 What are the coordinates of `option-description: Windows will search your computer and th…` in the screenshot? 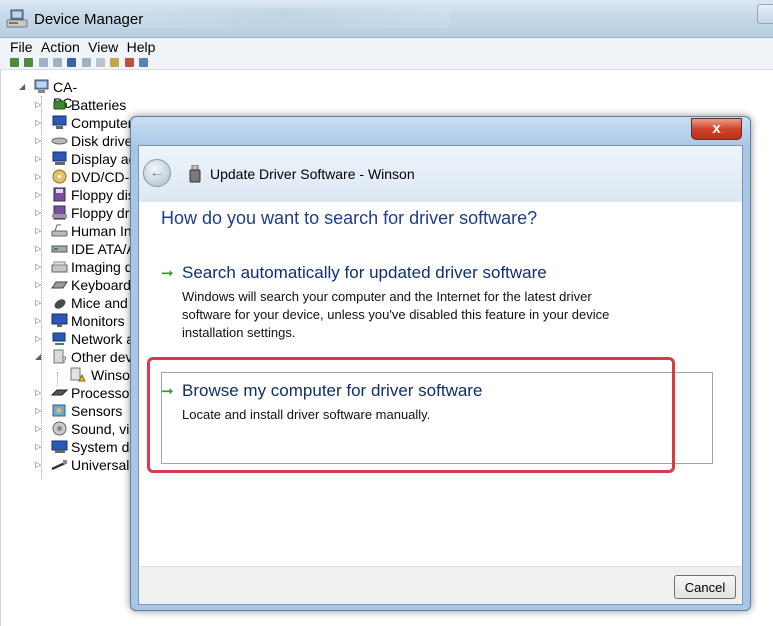 It's located at (417, 315).